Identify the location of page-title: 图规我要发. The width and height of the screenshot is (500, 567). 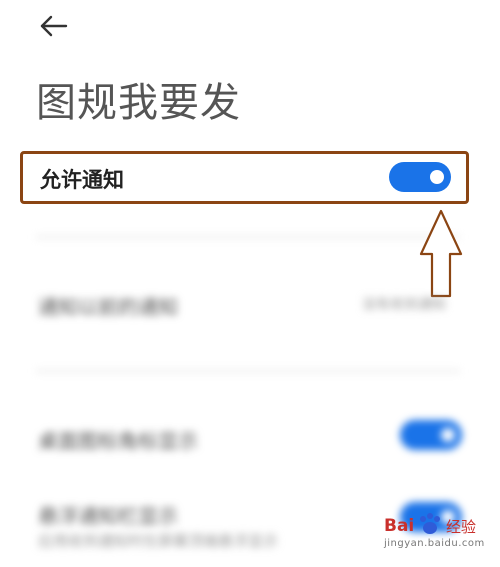
(138, 103).